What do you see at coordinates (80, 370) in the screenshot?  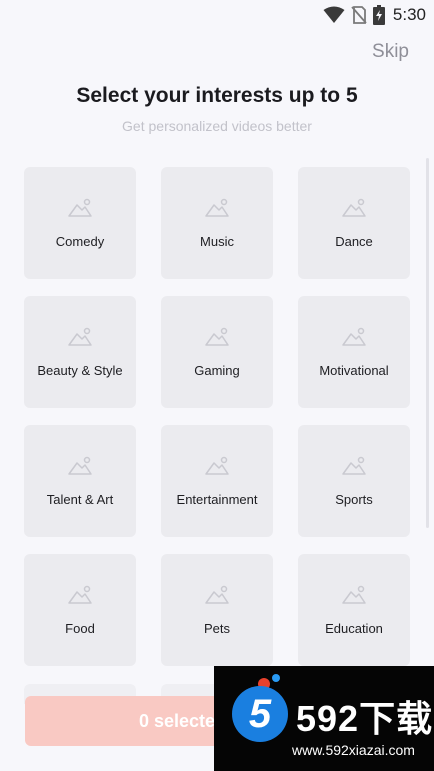 I see `interest-label: Beauty & Style` at bounding box center [80, 370].